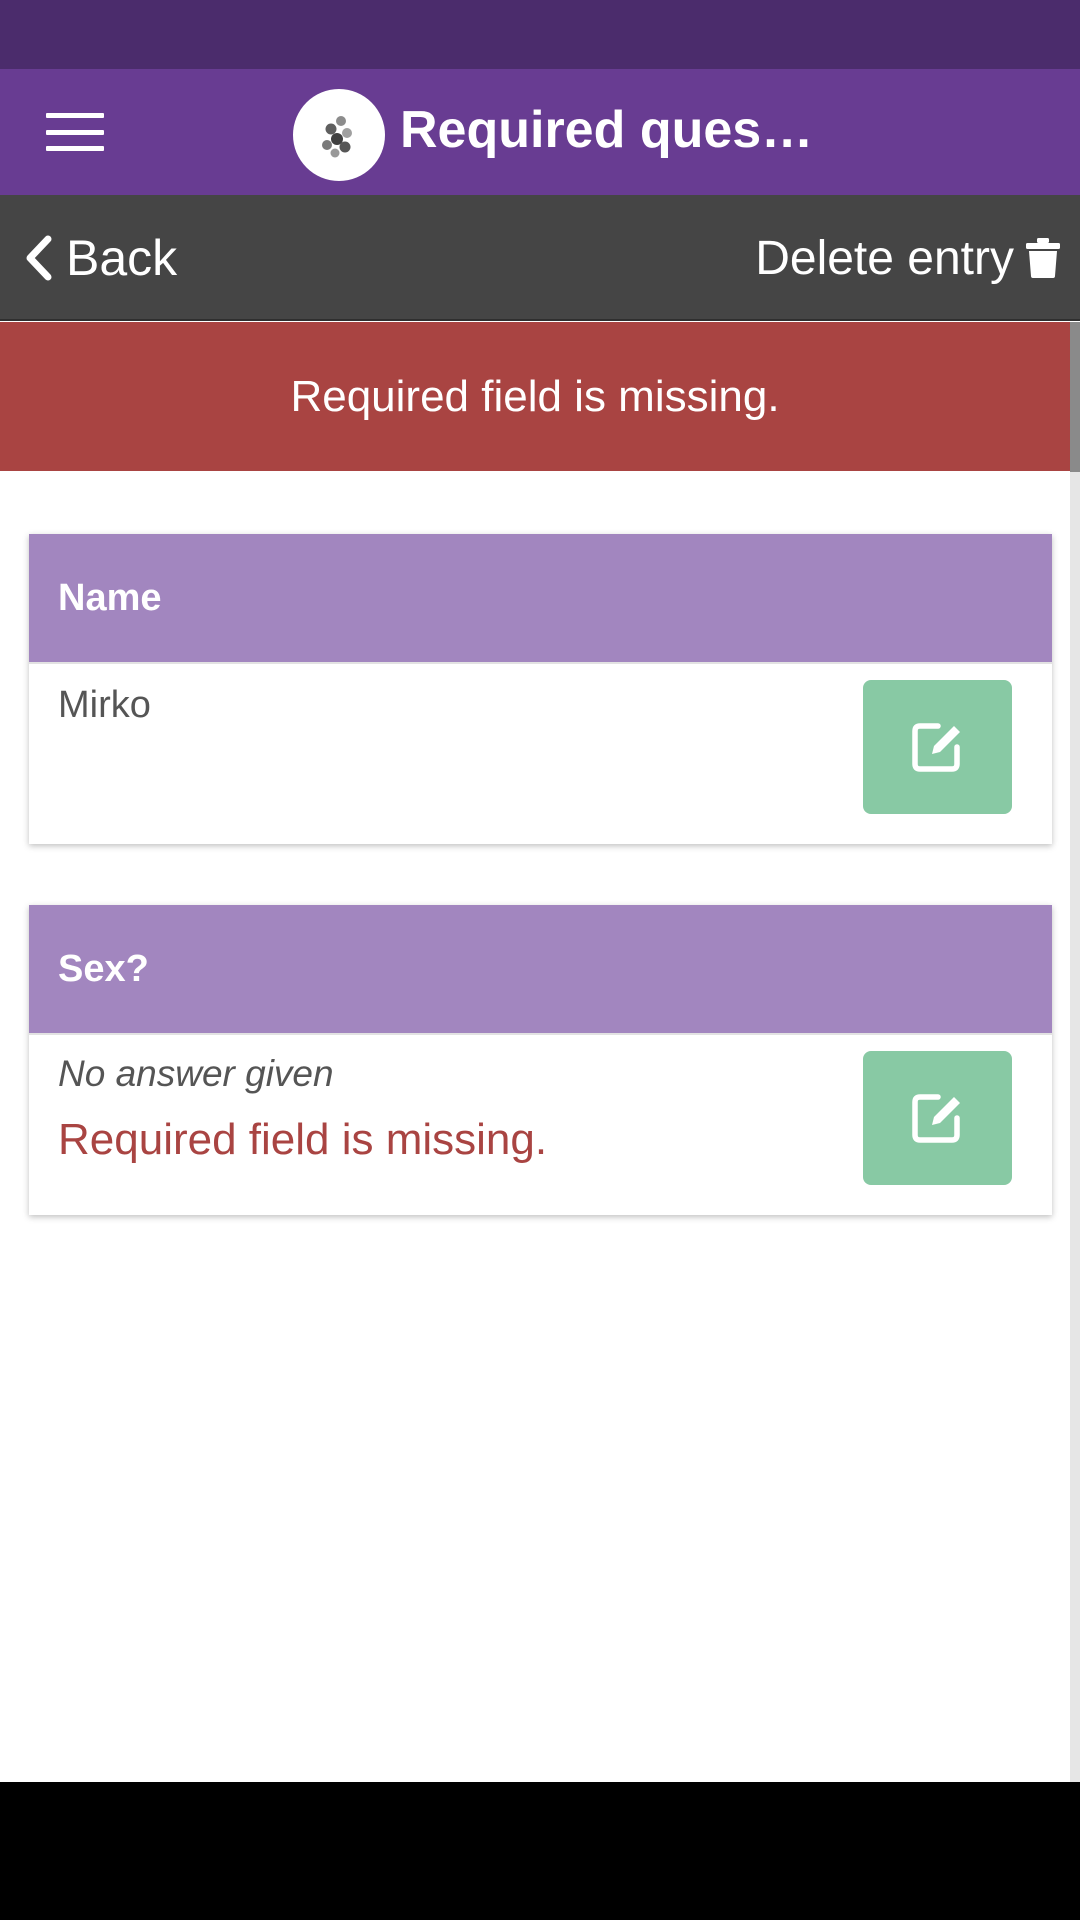  I want to click on no-answer-text: No answer given, so click(196, 1073).